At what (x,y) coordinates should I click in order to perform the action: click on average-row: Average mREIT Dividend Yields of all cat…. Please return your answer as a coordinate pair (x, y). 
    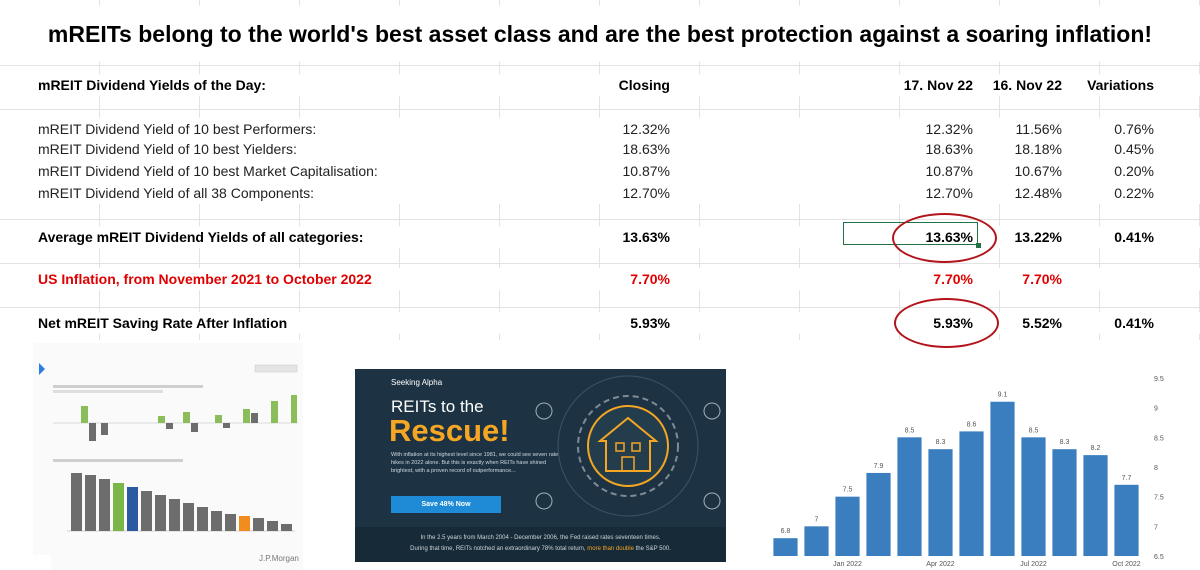
    Looking at the image, I should click on (600, 237).